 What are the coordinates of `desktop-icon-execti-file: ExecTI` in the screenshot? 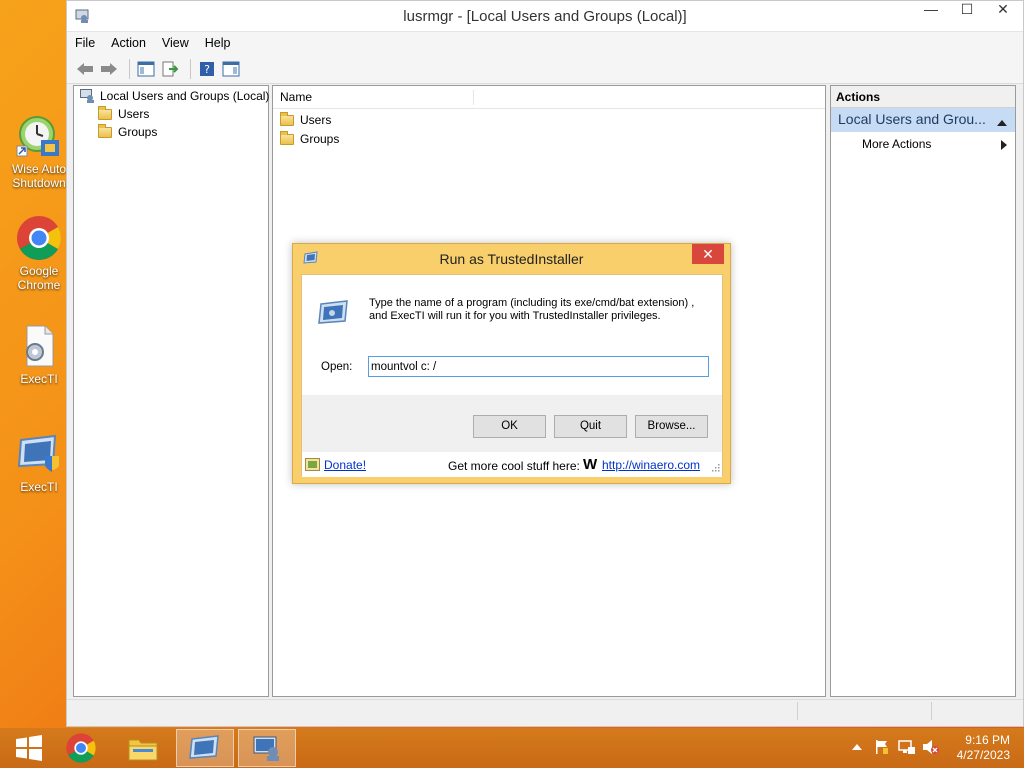 It's located at (39, 354).